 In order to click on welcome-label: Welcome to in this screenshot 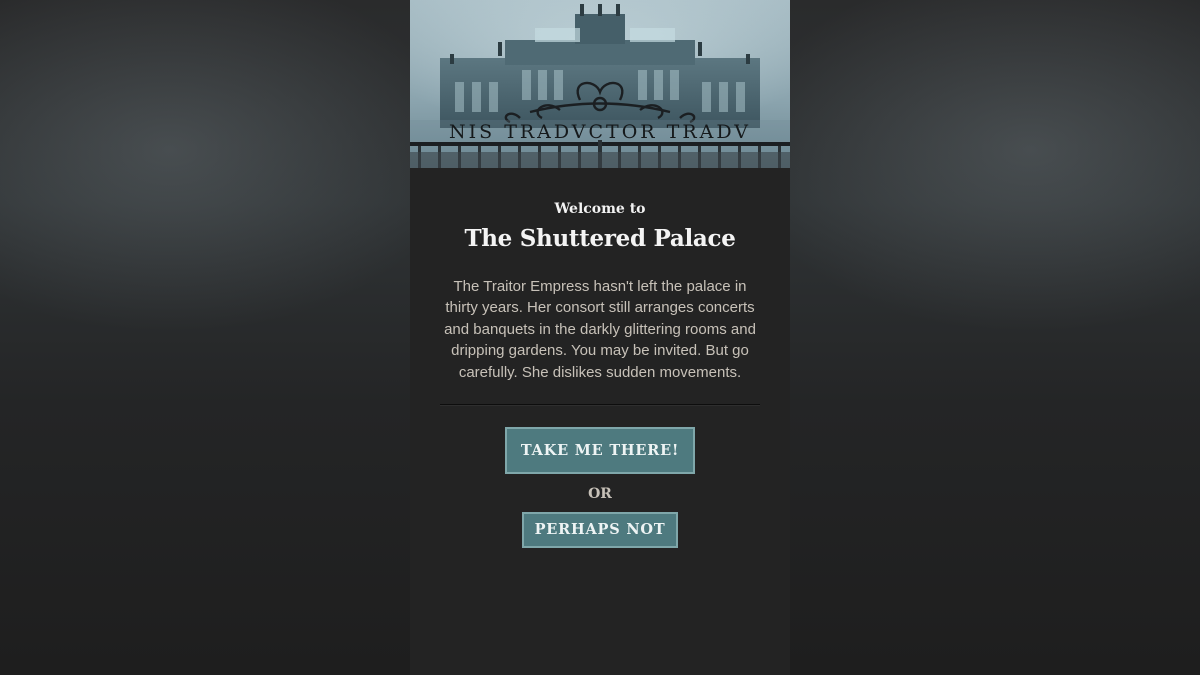, I will do `click(600, 209)`.